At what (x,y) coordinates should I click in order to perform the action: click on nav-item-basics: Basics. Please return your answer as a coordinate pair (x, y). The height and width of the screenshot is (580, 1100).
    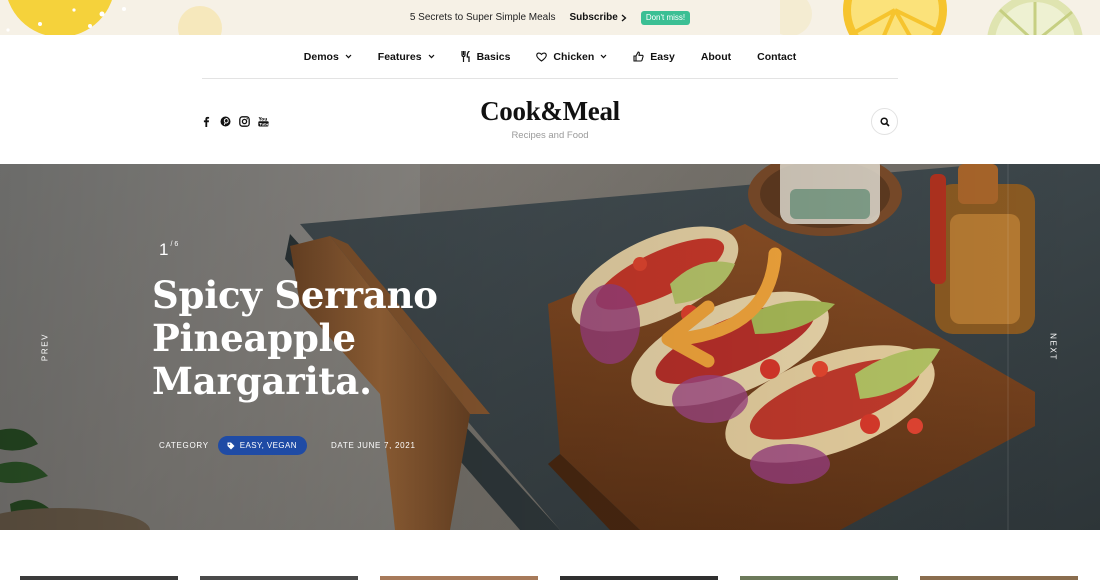
    Looking at the image, I should click on (485, 56).